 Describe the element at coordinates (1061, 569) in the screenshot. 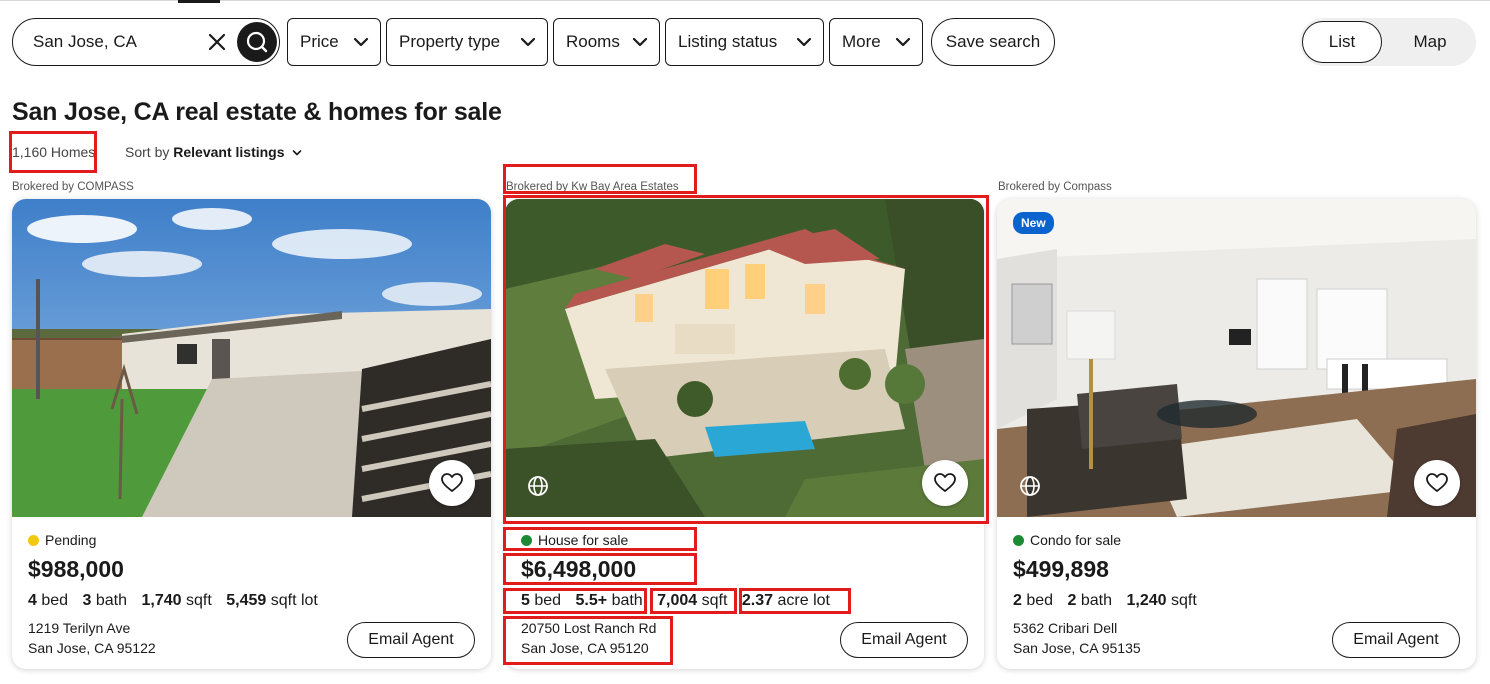

I see `listing-price: $499,898` at that location.